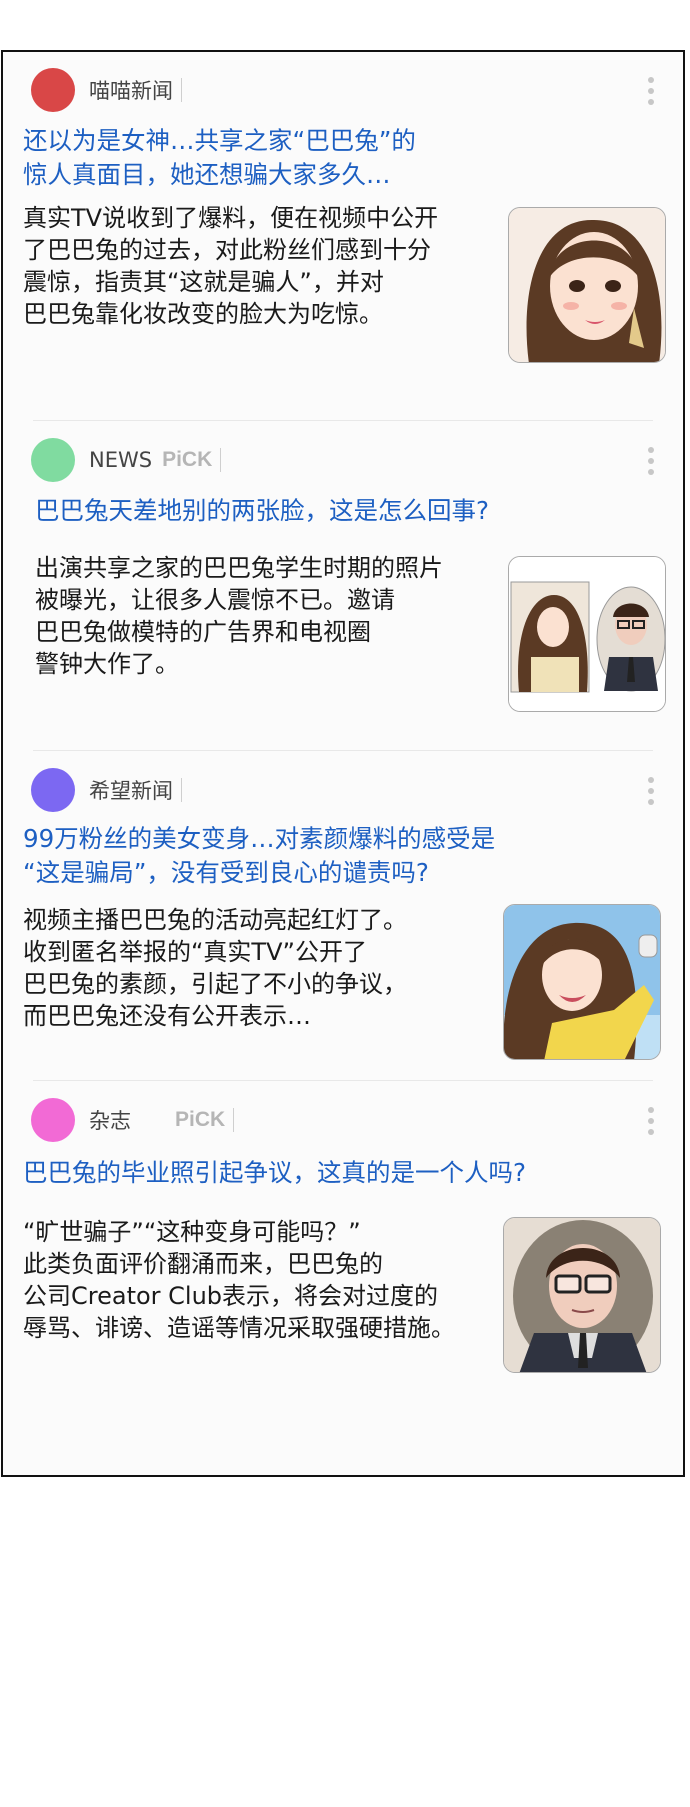 This screenshot has width=690, height=1807. Describe the element at coordinates (239, 568) in the screenshot. I see `summary-line: 出演共享之家的巴巴兔学生时期的照片` at that location.